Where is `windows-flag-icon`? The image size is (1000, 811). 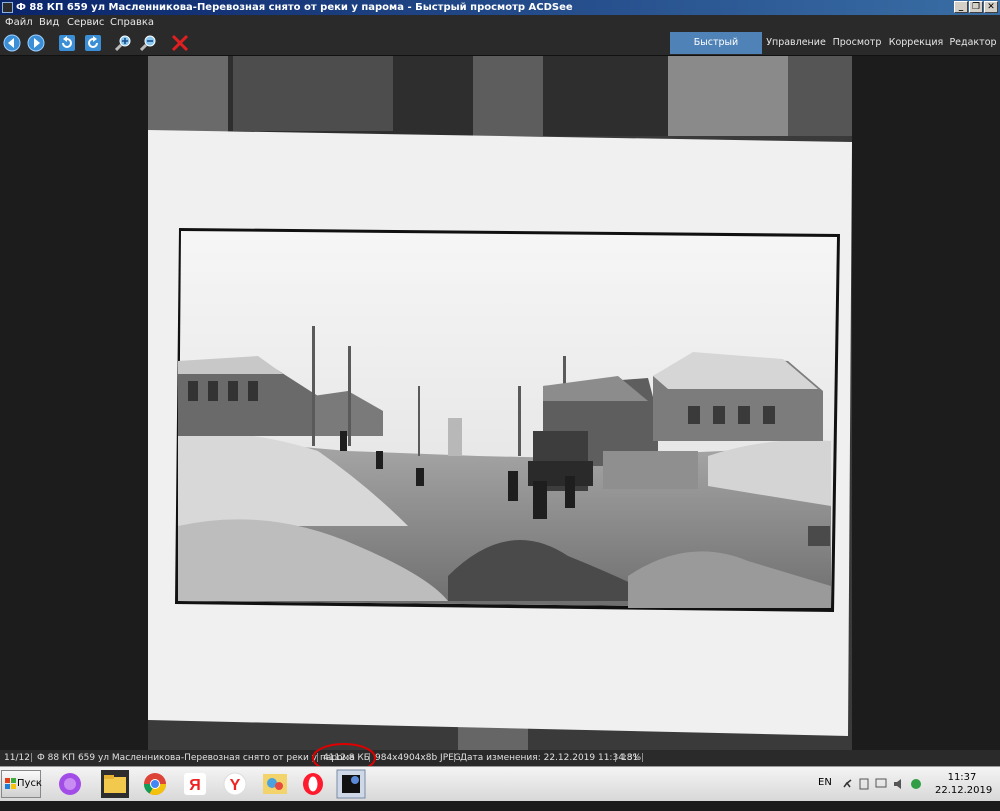 windows-flag-icon is located at coordinates (10, 783).